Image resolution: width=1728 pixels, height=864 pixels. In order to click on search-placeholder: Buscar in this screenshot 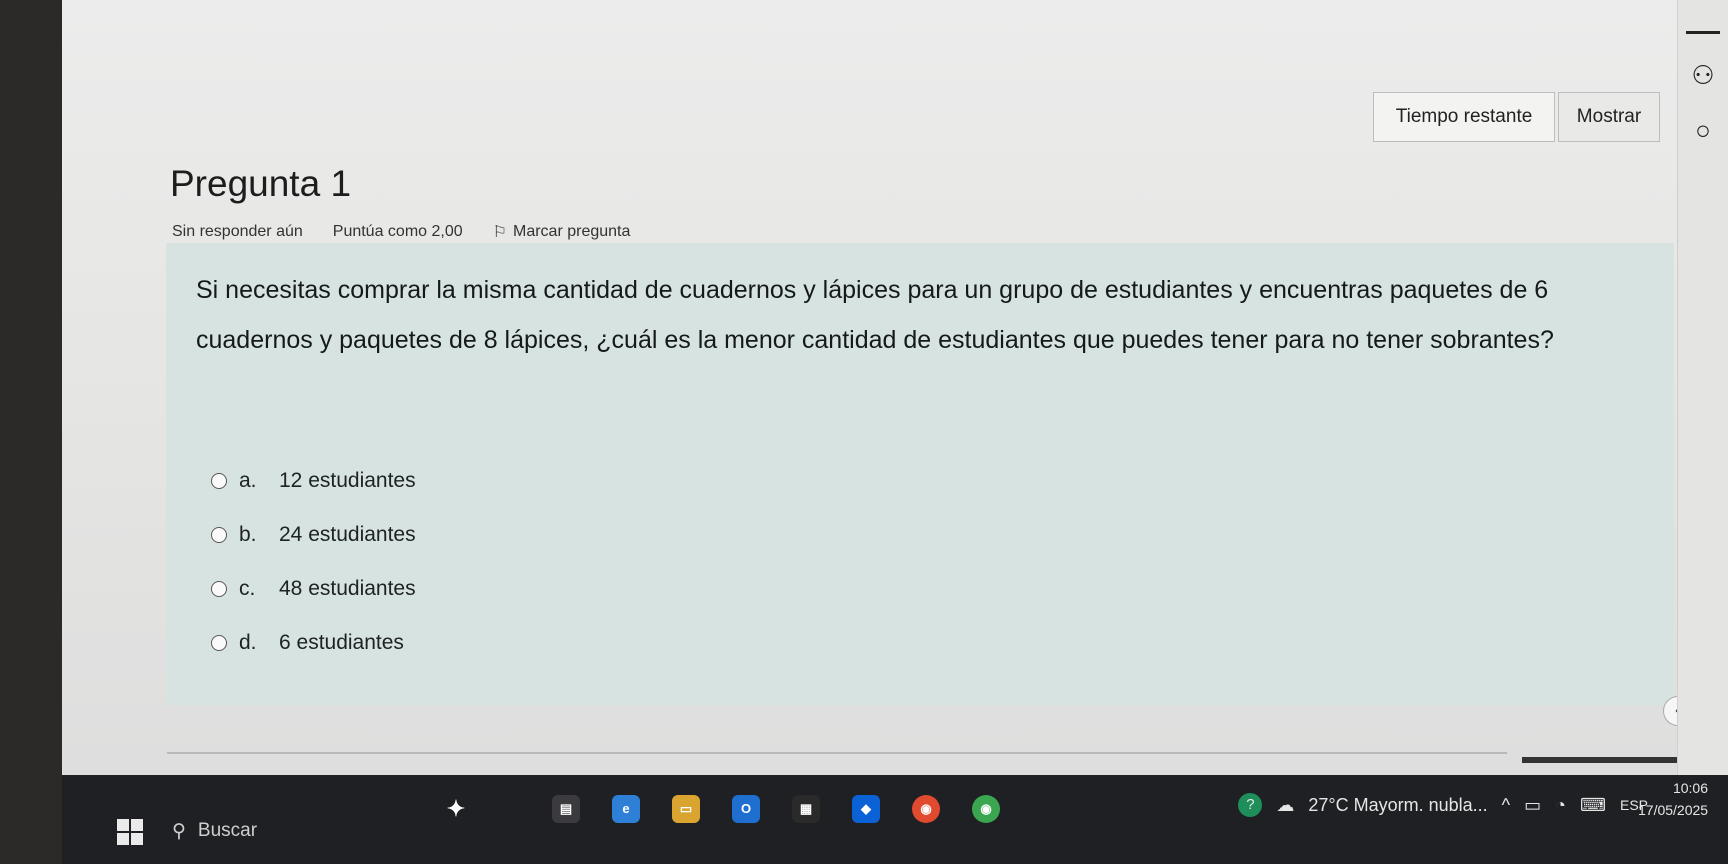, I will do `click(227, 830)`.